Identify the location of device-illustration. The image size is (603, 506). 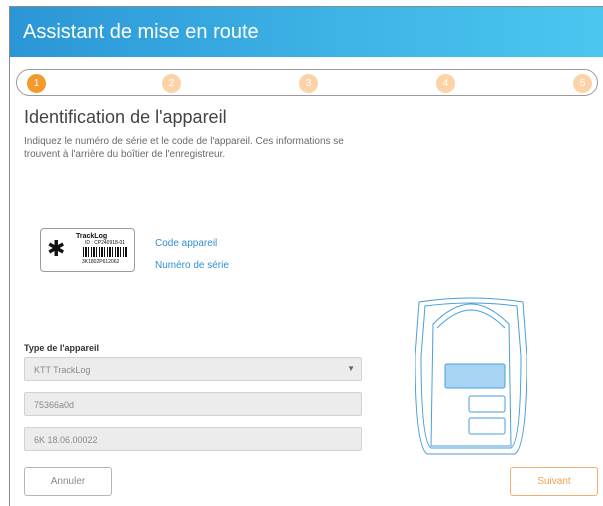
(471, 376).